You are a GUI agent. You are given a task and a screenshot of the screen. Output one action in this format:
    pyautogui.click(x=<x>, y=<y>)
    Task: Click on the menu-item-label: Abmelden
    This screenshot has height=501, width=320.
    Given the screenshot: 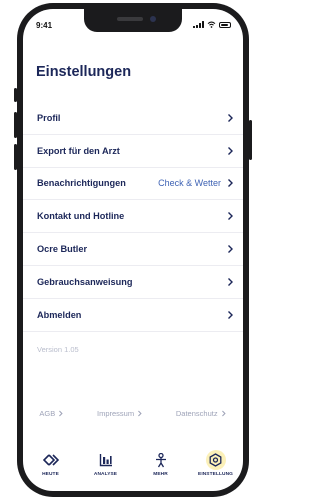 What is the action you would take?
    pyautogui.click(x=59, y=314)
    